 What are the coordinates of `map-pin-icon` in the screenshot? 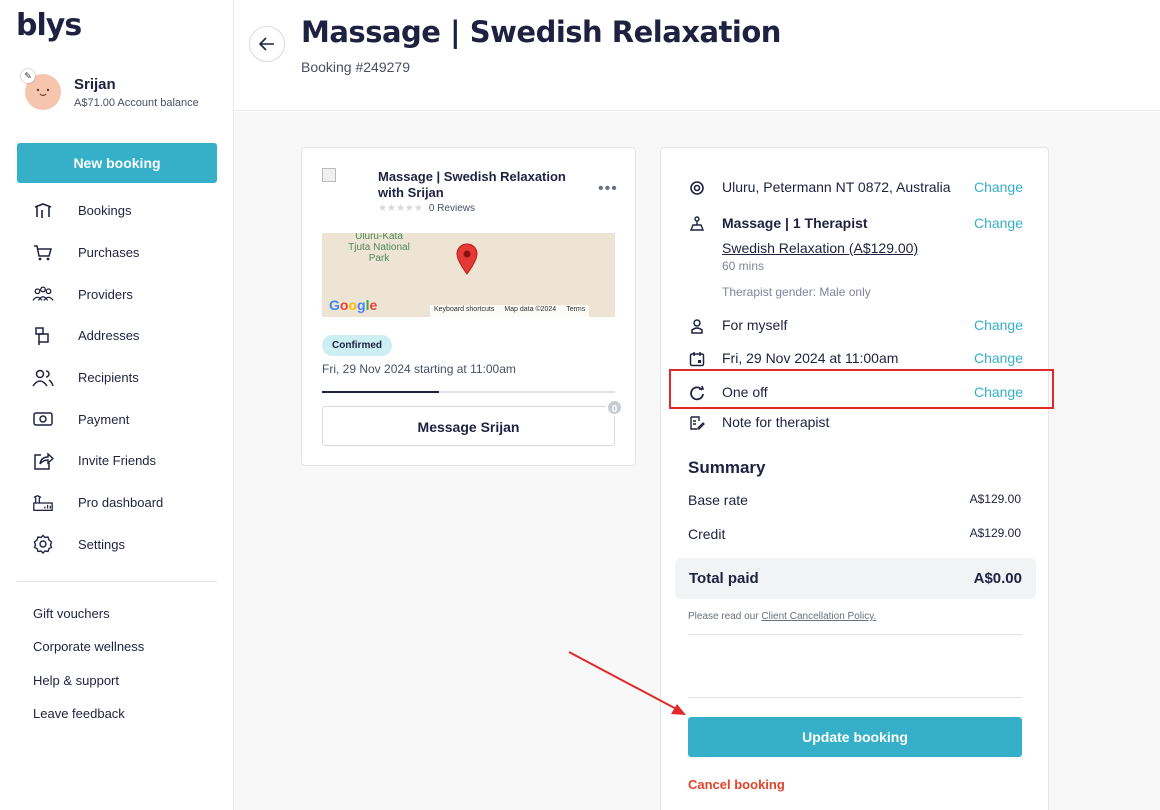 It's located at (467, 259).